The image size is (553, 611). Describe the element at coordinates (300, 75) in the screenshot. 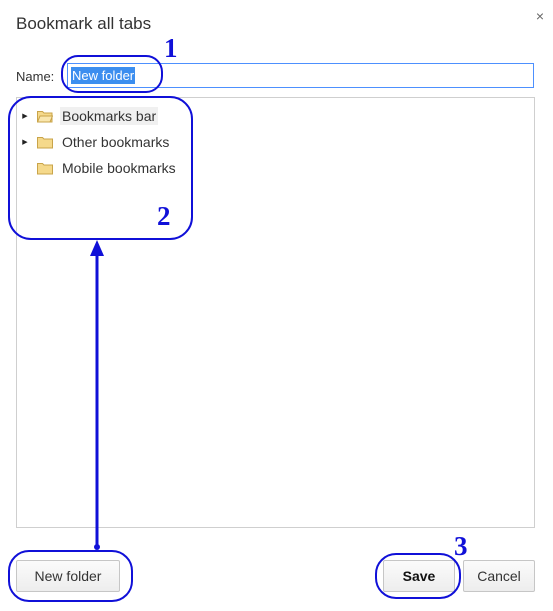

I see `name-input: New folder` at that location.